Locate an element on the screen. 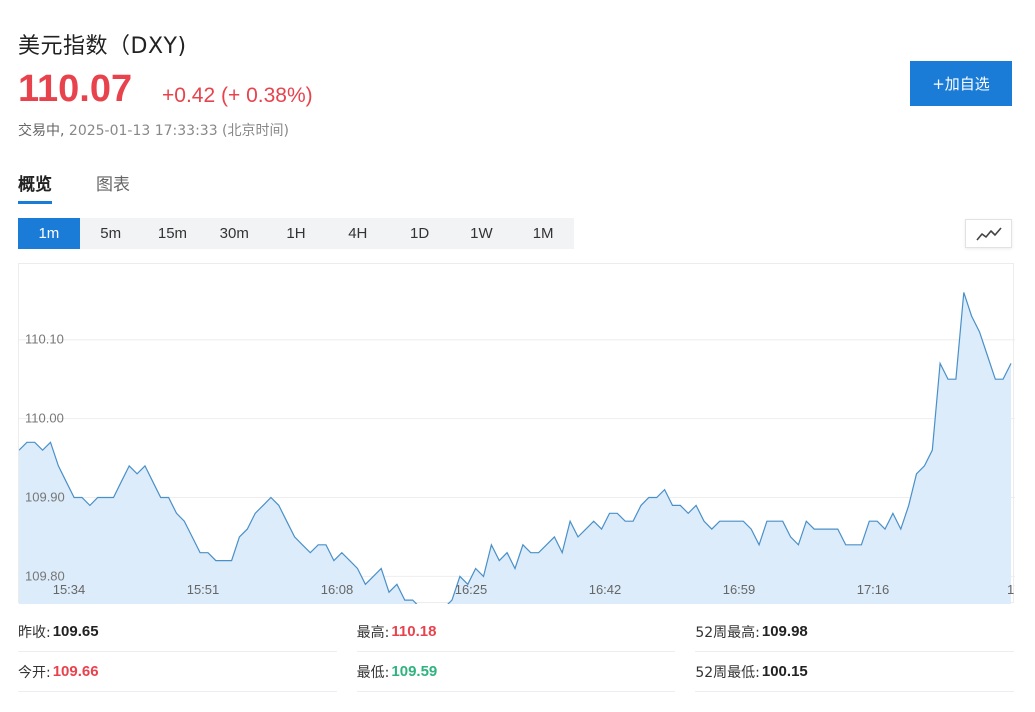 The image size is (1035, 712). stat-value: 109.66 is located at coordinates (75, 671).